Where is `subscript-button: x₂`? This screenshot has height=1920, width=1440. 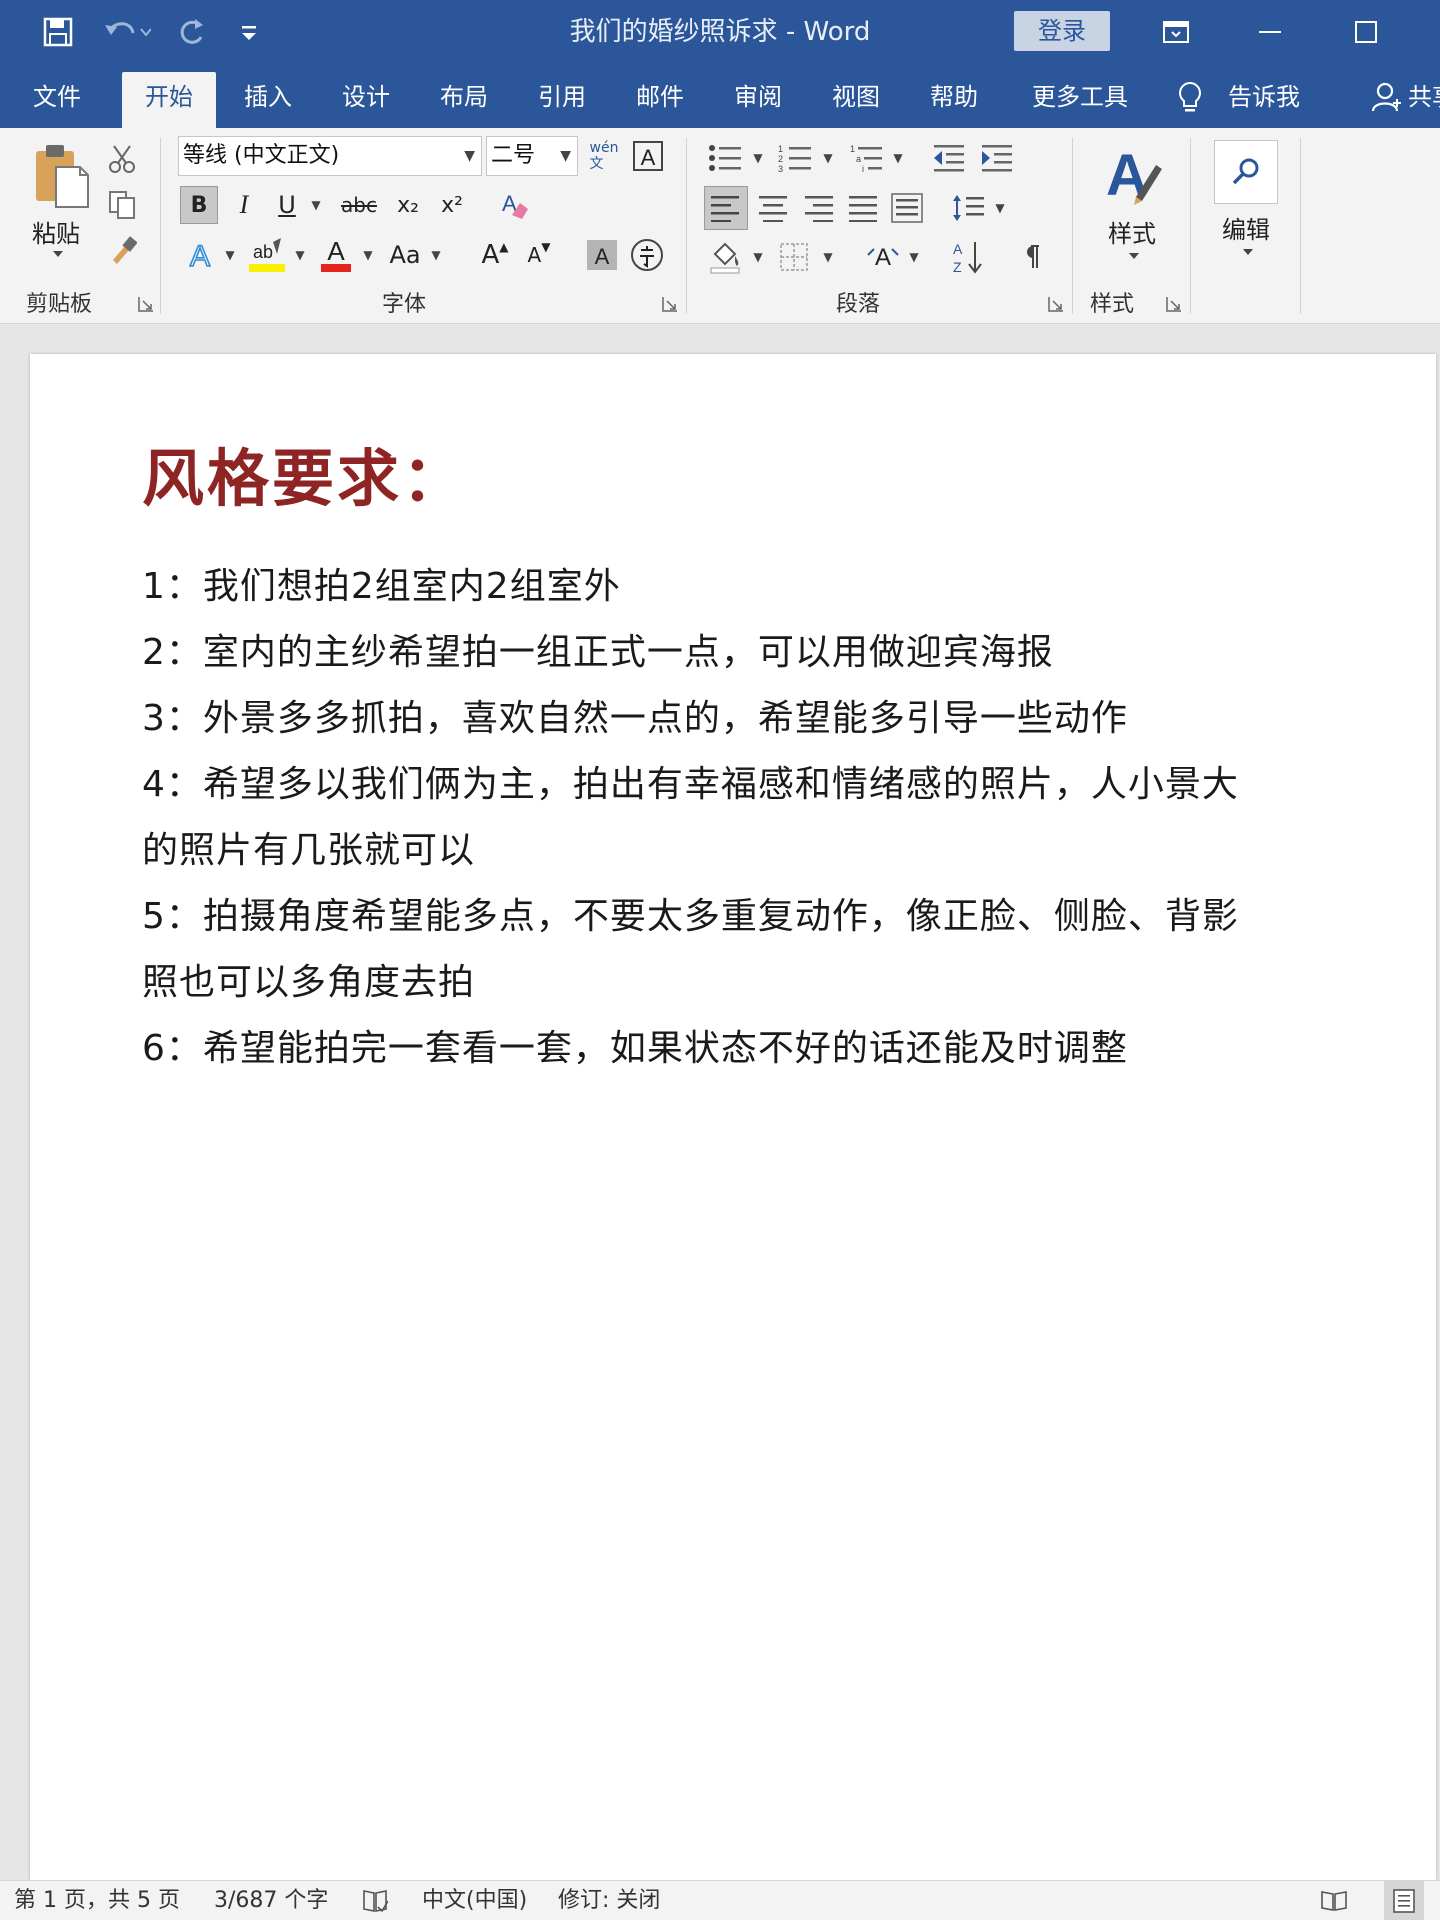 subscript-button: x₂ is located at coordinates (408, 205).